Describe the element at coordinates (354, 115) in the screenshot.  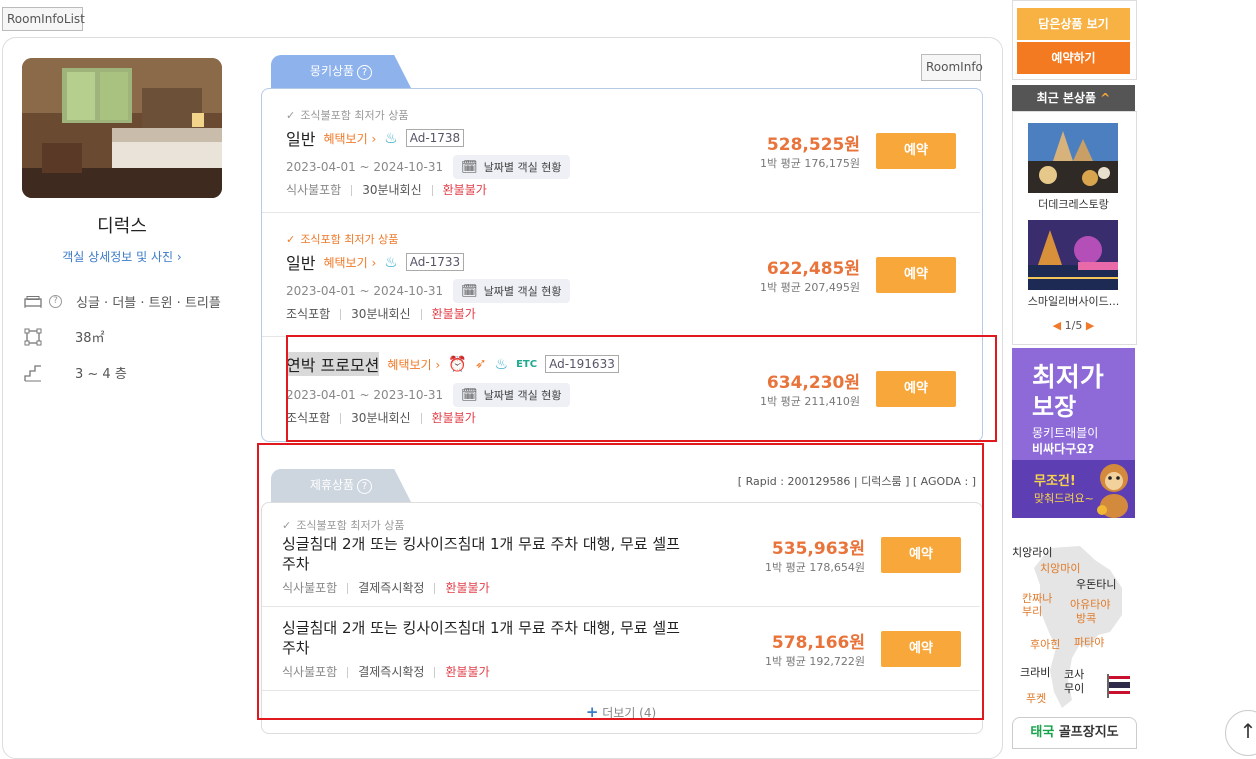
I see `offer-note-text: 조식불포함 최저가 상품` at that location.